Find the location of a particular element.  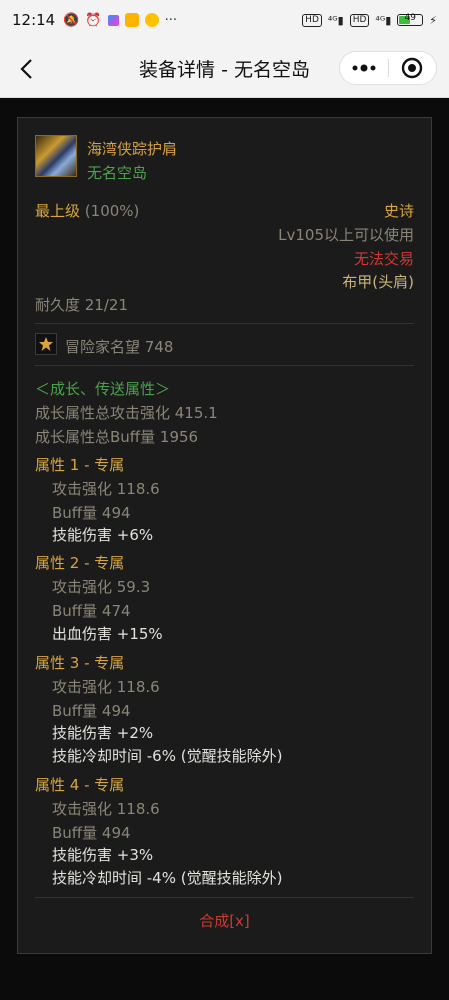

growth-total-buff: 成长属性总Buff量 1956 is located at coordinates (117, 437).